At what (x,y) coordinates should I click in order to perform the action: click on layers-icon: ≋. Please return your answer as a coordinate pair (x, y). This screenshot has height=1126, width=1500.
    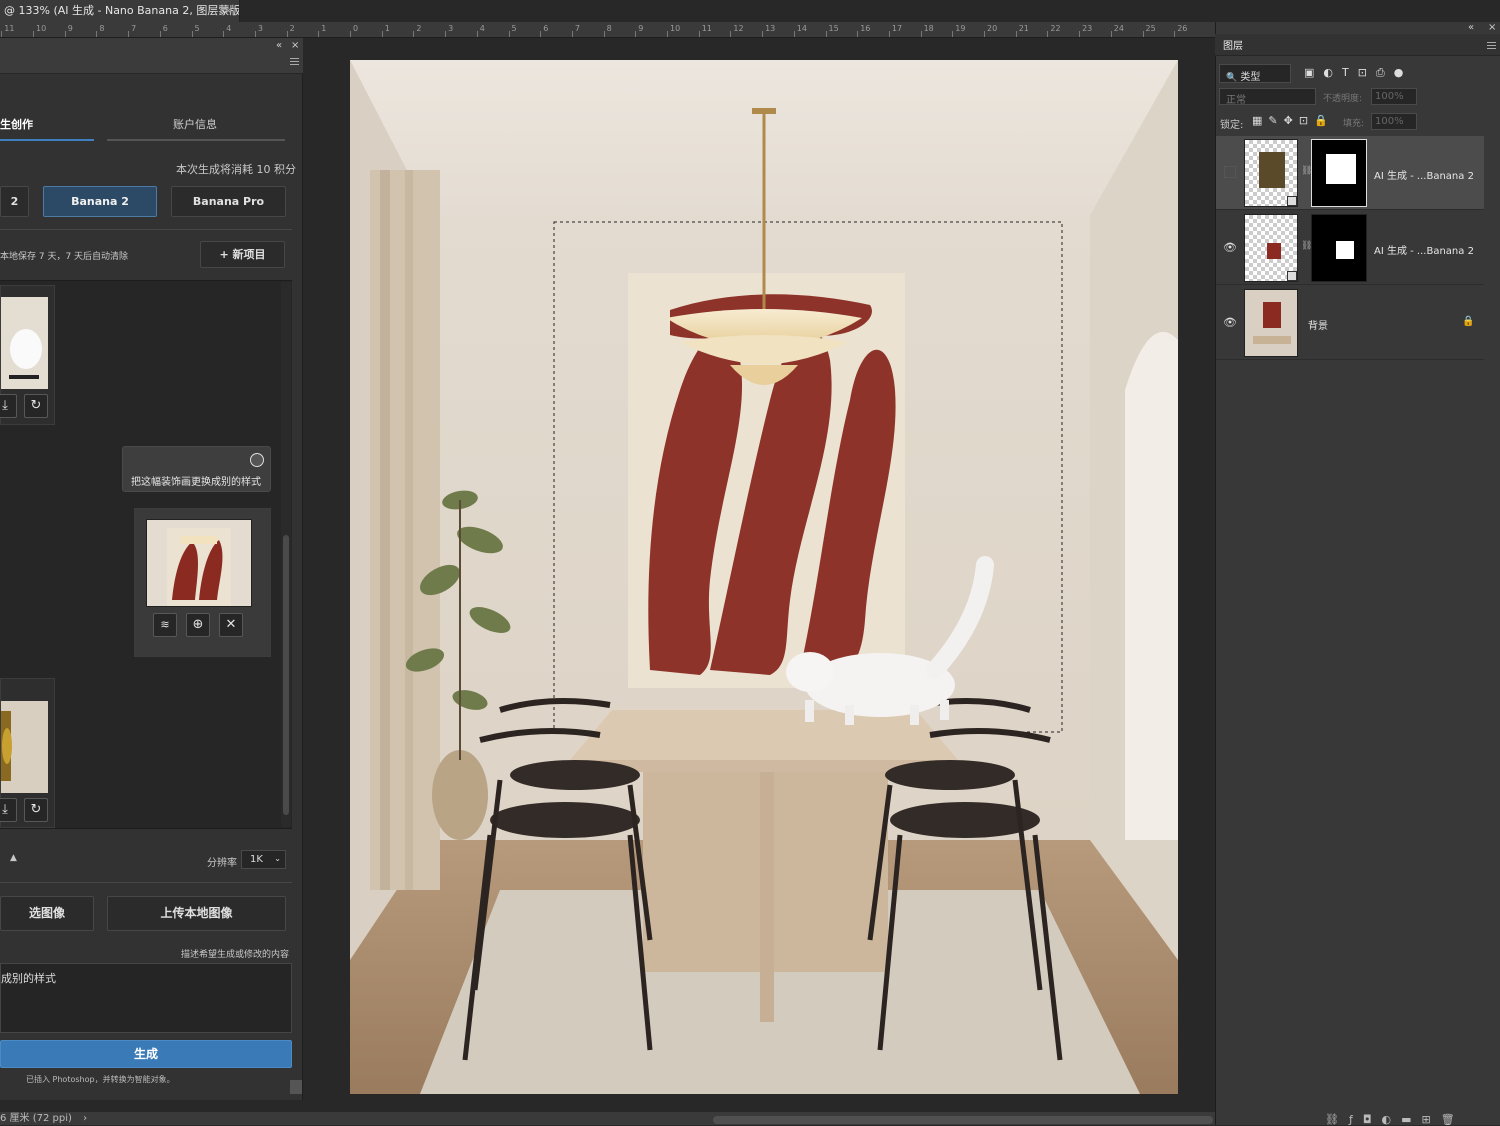
    Looking at the image, I should click on (165, 625).